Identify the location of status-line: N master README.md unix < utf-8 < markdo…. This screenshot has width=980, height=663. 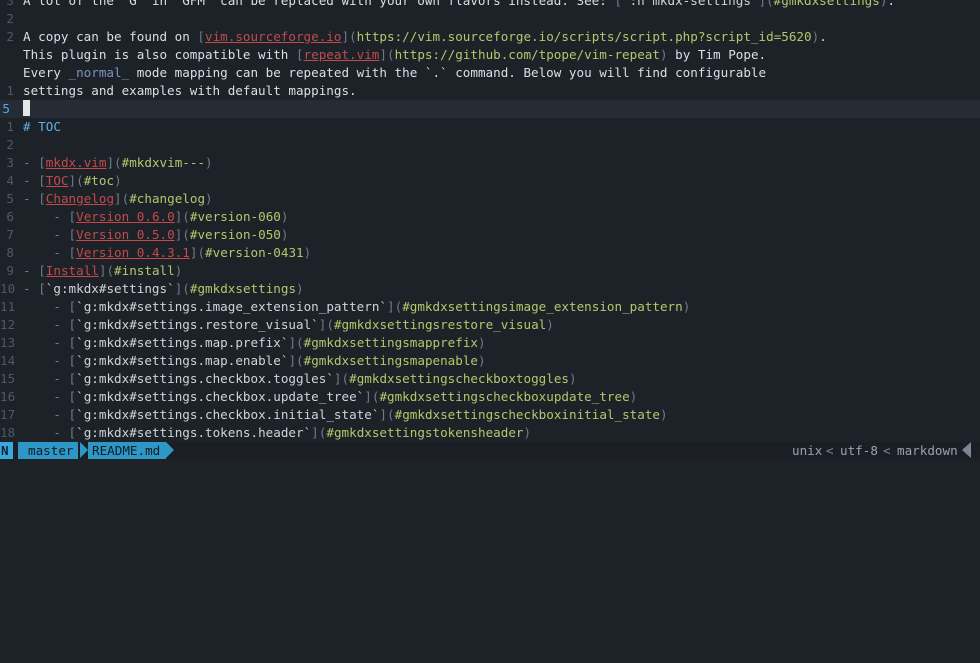
(490, 450).